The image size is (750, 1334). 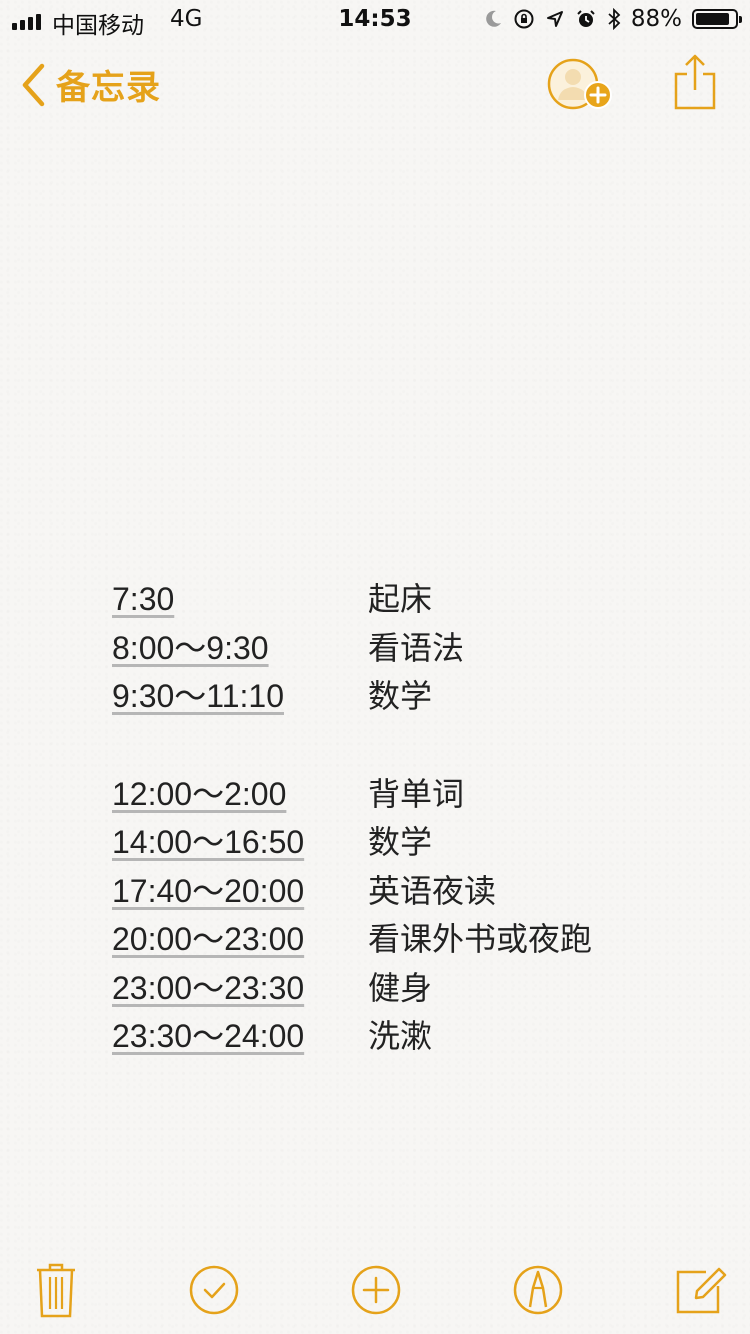 I want to click on schedule-group-morning: 7:30 起床 8:00～9:30 看语法 9:30～11:10 数学, so click(x=412, y=647).